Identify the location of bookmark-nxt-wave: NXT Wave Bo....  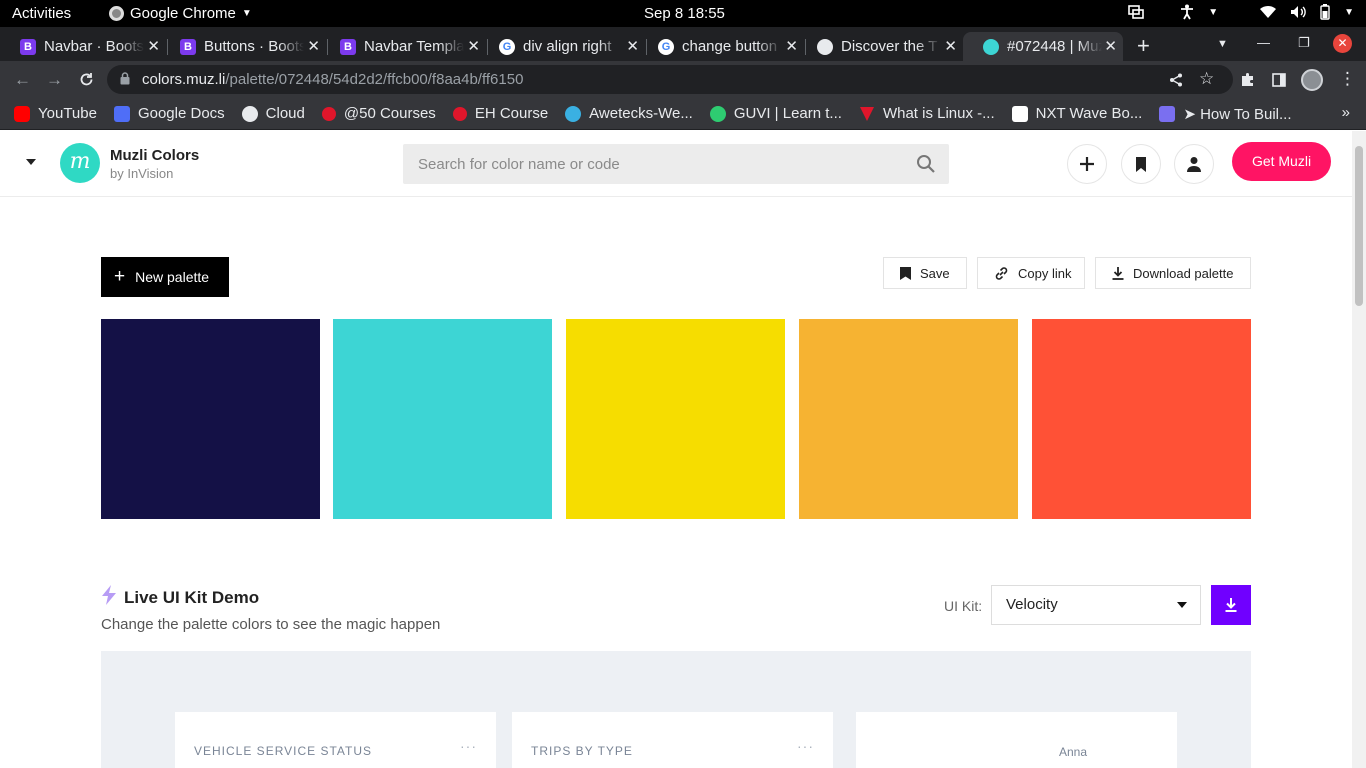
(1076, 113).